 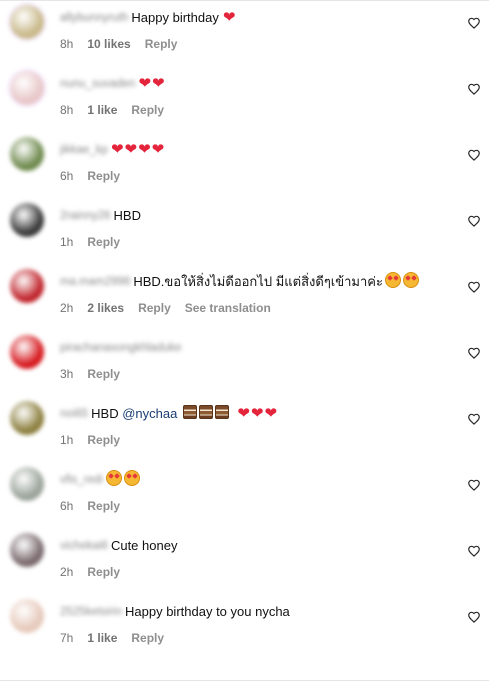 I want to click on comment-meta: 3h Reply, so click(x=97, y=374).